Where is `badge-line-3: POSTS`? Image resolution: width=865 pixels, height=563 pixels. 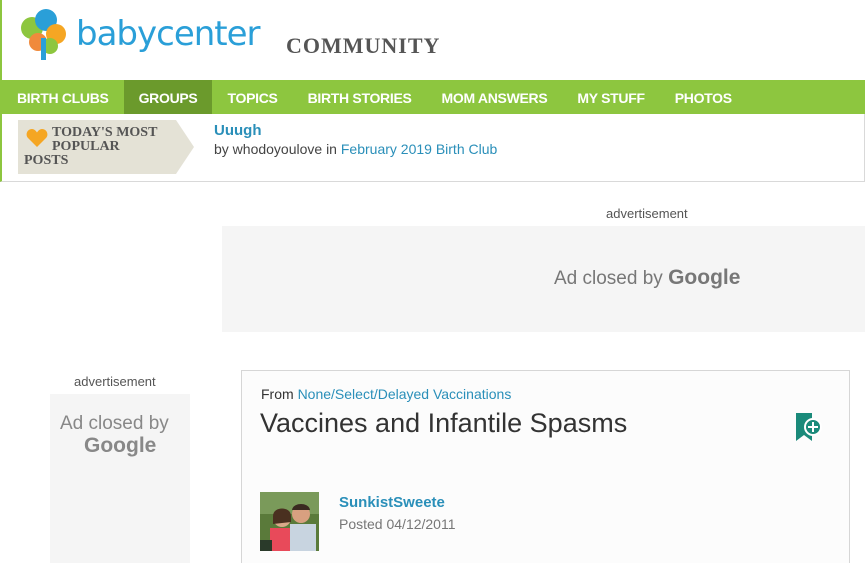 badge-line-3: POSTS is located at coordinates (46, 160).